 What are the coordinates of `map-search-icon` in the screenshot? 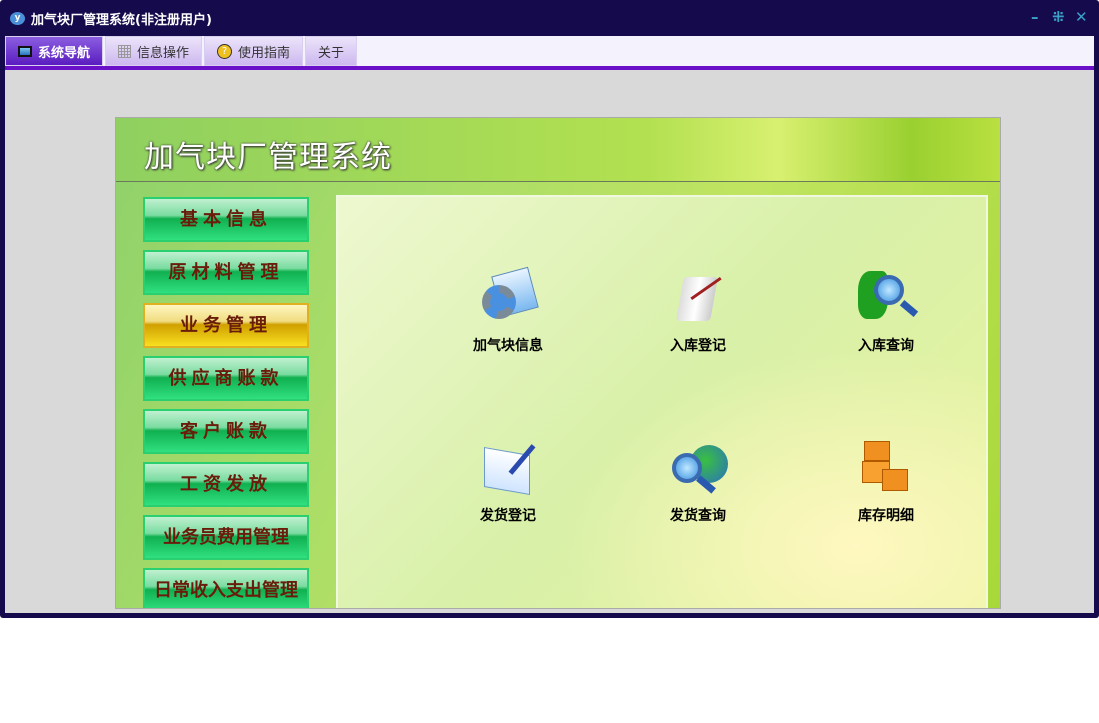 It's located at (887, 297).